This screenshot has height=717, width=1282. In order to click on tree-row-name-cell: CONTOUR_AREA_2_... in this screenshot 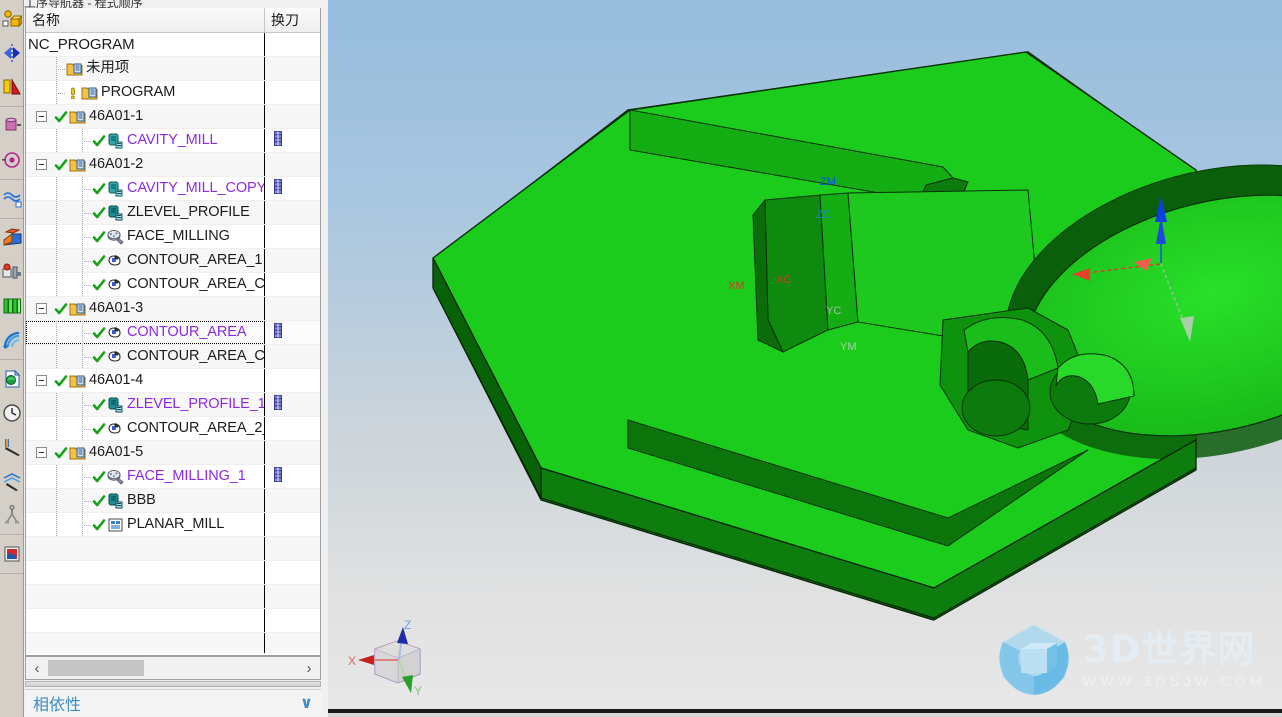, I will do `click(145, 428)`.